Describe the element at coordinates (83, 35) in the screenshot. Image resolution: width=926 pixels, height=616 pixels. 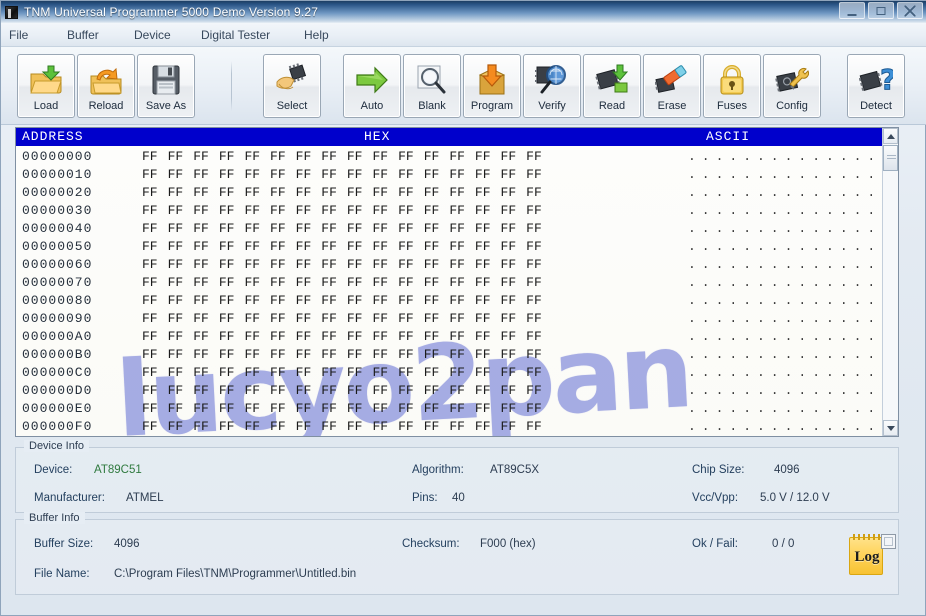
I see `menu-item-buffer: Buffer` at that location.